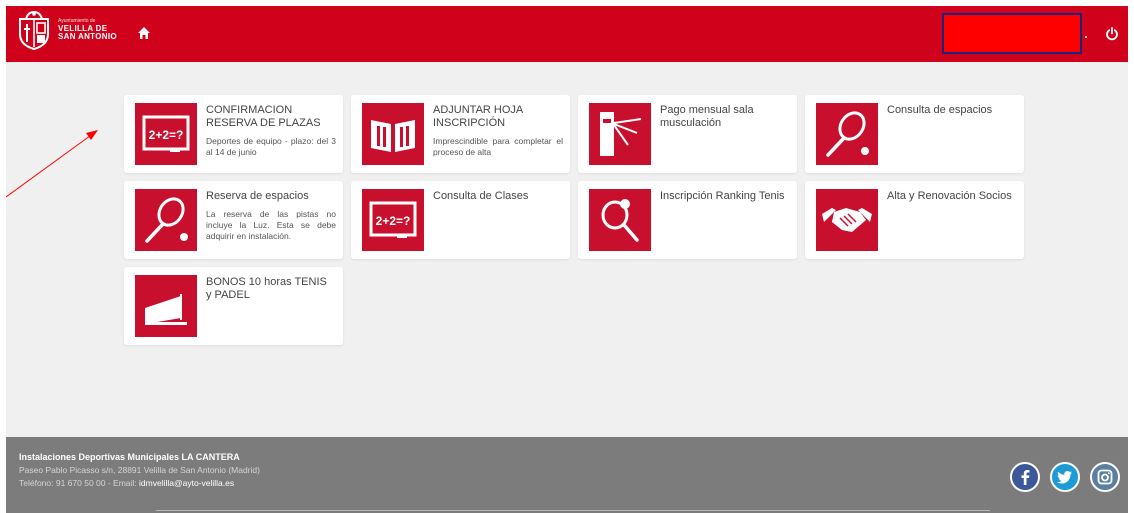 This screenshot has height=513, width=1134. I want to click on card-title: Pago mensual sala musculación, so click(707, 116).